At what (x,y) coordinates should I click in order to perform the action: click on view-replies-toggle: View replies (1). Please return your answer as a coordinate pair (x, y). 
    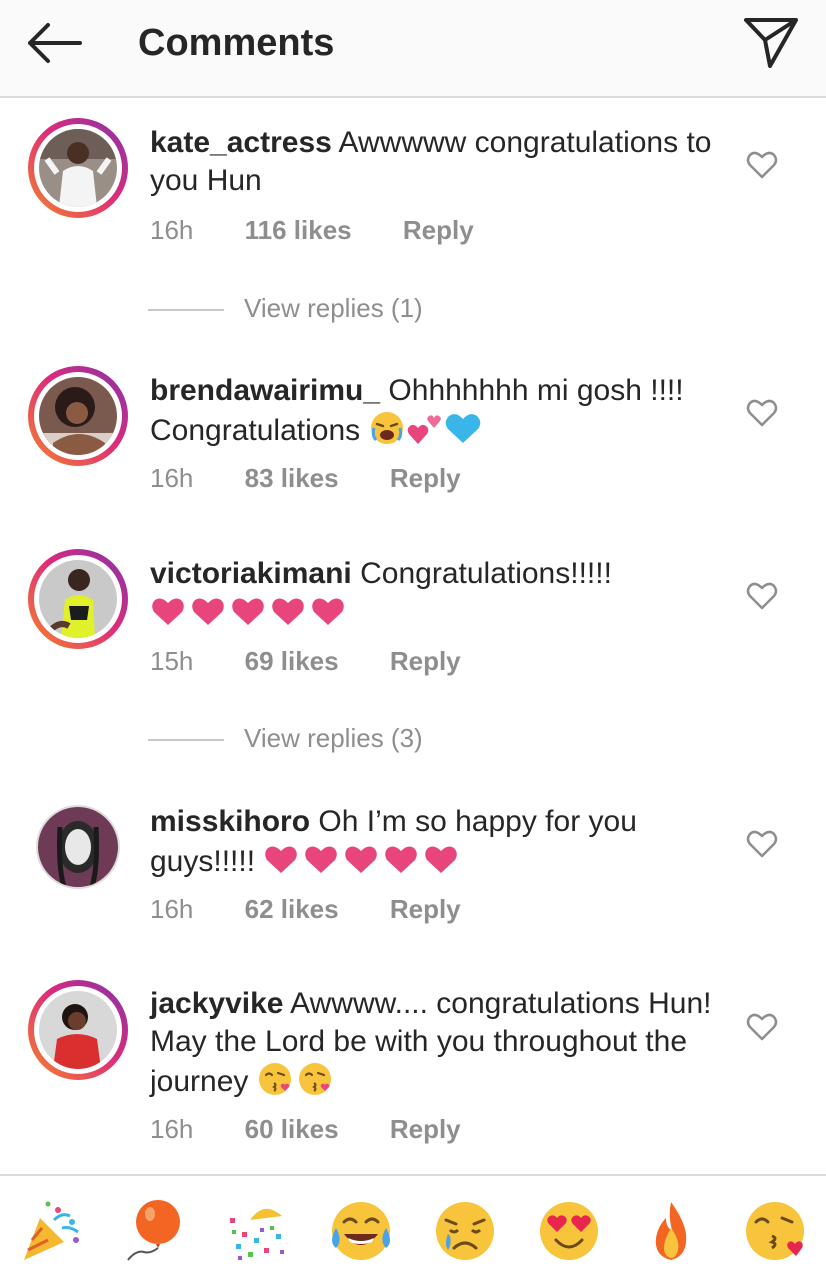
    Looking at the image, I should click on (285, 308).